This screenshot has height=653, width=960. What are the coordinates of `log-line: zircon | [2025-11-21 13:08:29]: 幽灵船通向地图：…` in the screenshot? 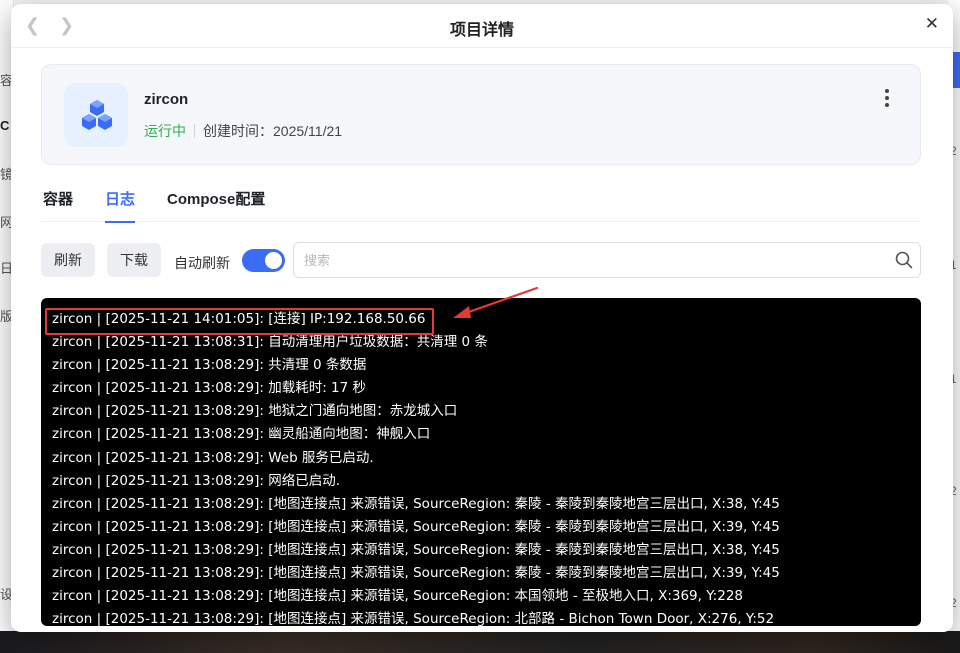 It's located at (241, 434).